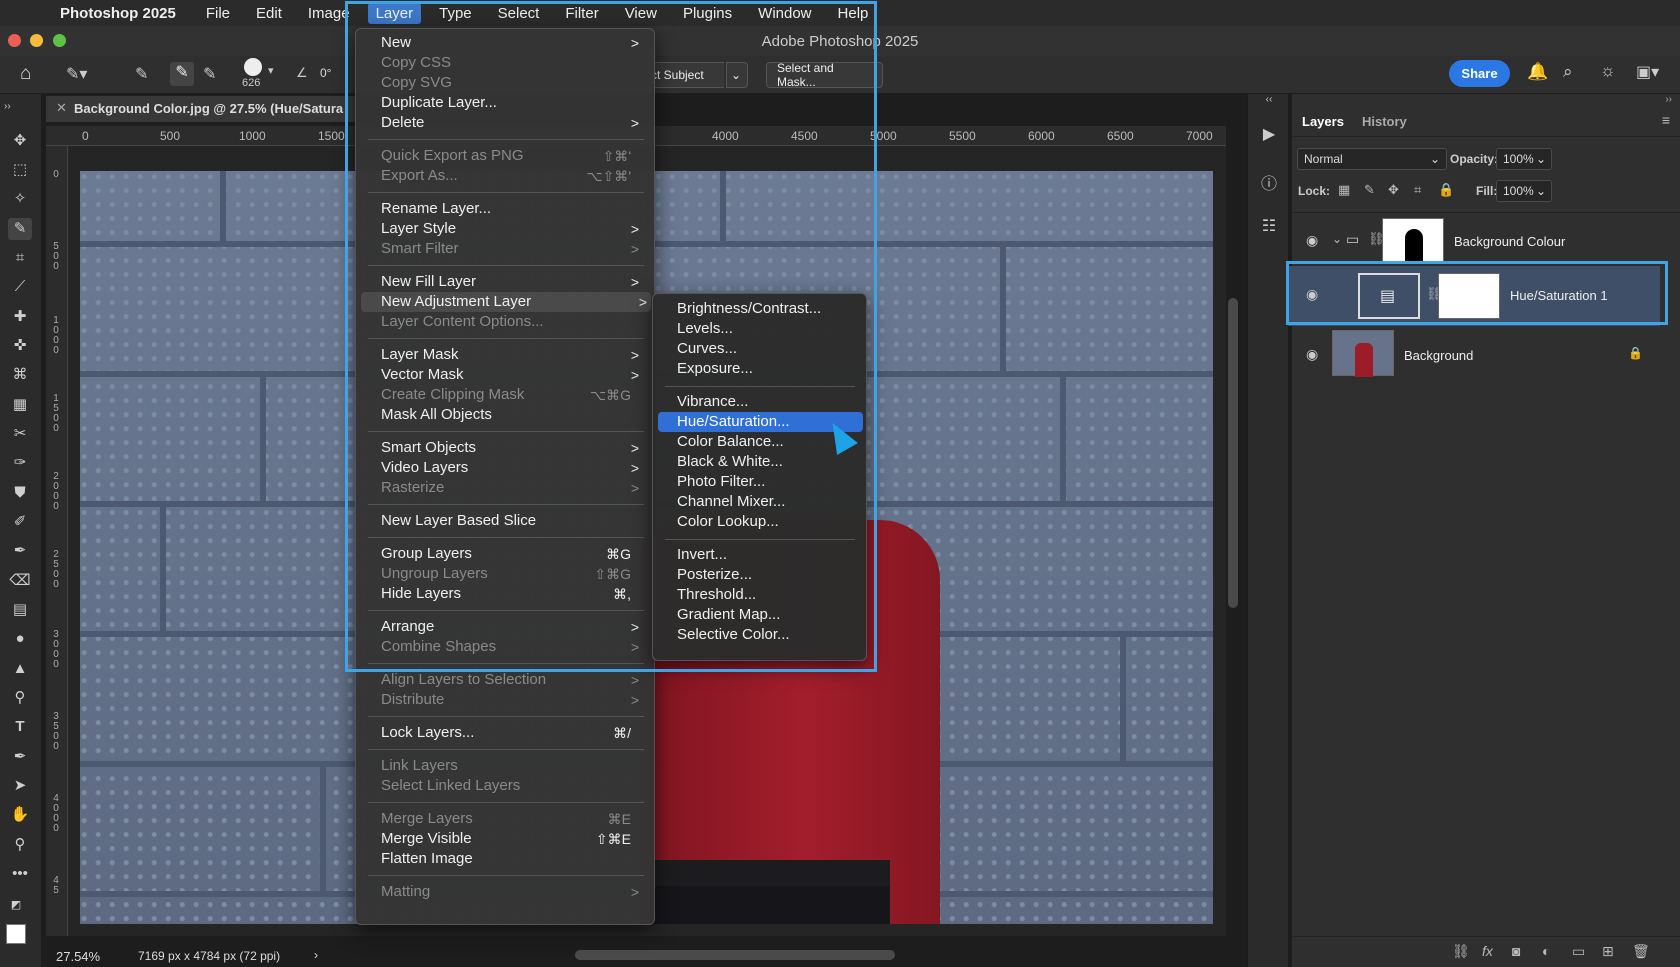 The height and width of the screenshot is (967, 1680). Describe the element at coordinates (16, 913) in the screenshot. I see `default-colors-icon: ◩ ⤺` at that location.